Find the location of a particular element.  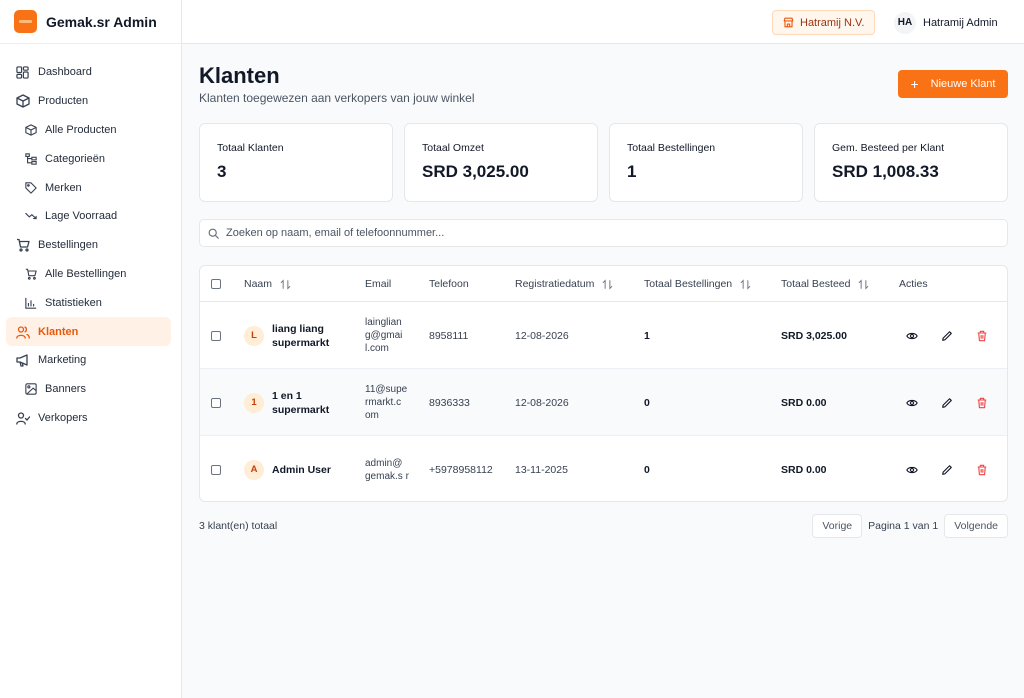

sidebar-item-label: Producten is located at coordinates (63, 101).